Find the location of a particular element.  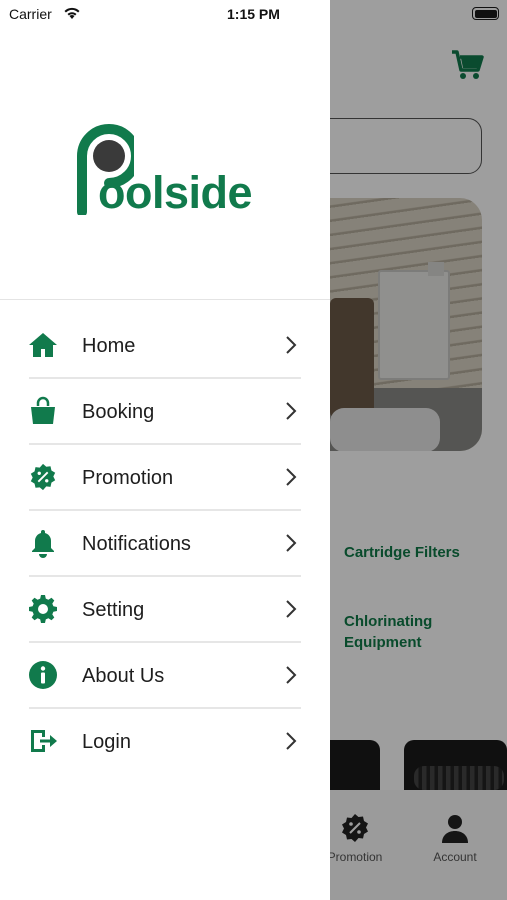

home-icon is located at coordinates (43, 345).